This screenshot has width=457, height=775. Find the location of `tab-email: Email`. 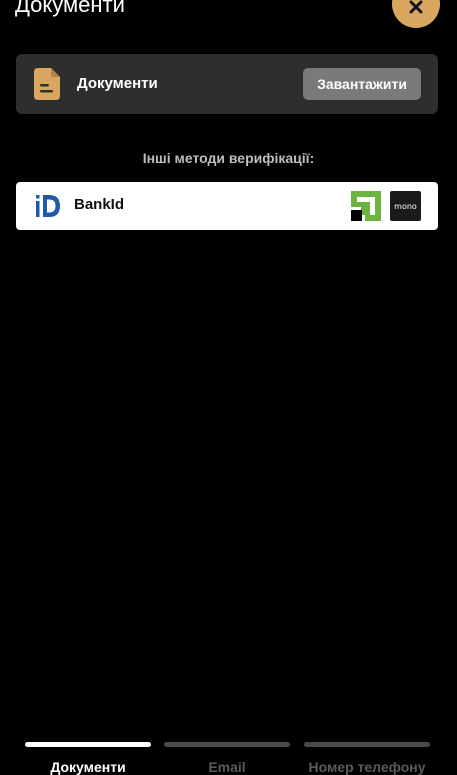

tab-email: Email is located at coordinates (227, 758).